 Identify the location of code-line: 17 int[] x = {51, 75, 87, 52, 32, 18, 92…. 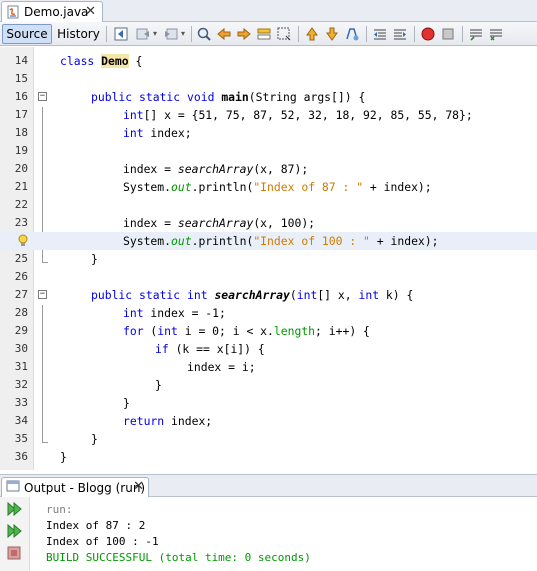
(268, 115).